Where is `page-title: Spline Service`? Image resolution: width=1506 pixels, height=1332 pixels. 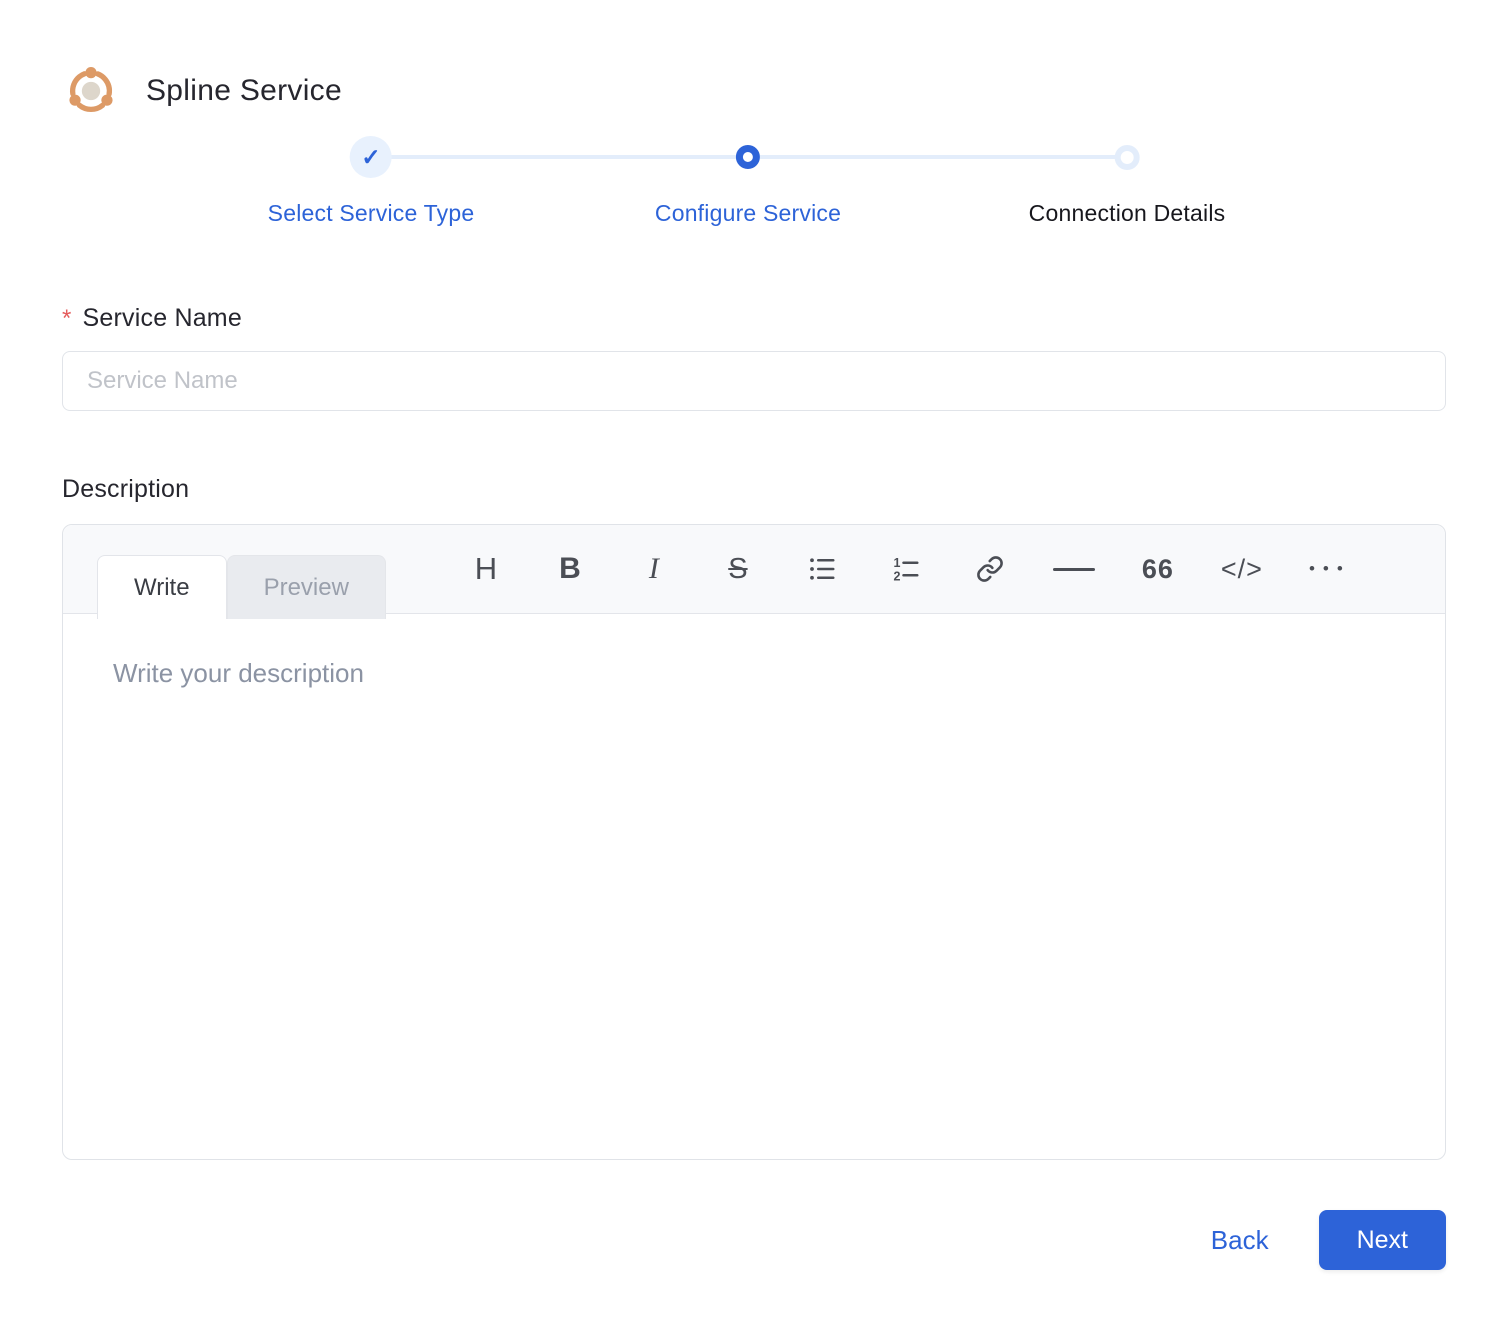
page-title: Spline Service is located at coordinates (244, 90).